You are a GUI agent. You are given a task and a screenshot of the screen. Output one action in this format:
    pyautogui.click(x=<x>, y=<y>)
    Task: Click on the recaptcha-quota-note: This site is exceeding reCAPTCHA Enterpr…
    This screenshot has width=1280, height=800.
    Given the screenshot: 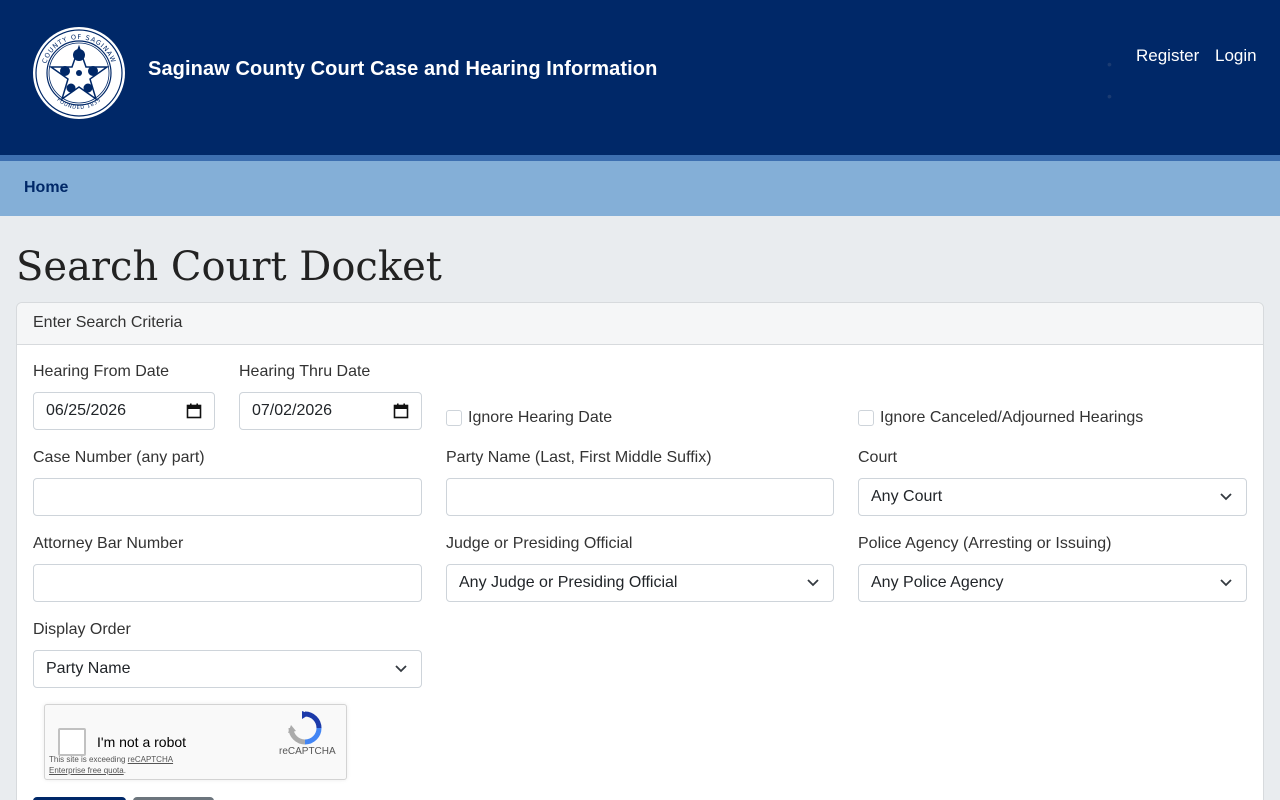 What is the action you would take?
    pyautogui.click(x=111, y=765)
    